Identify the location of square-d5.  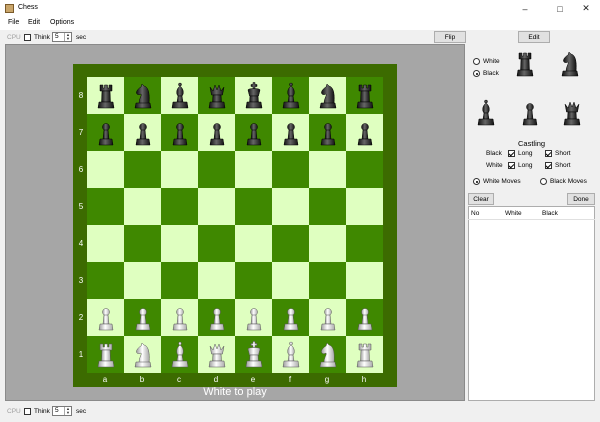
(216, 206).